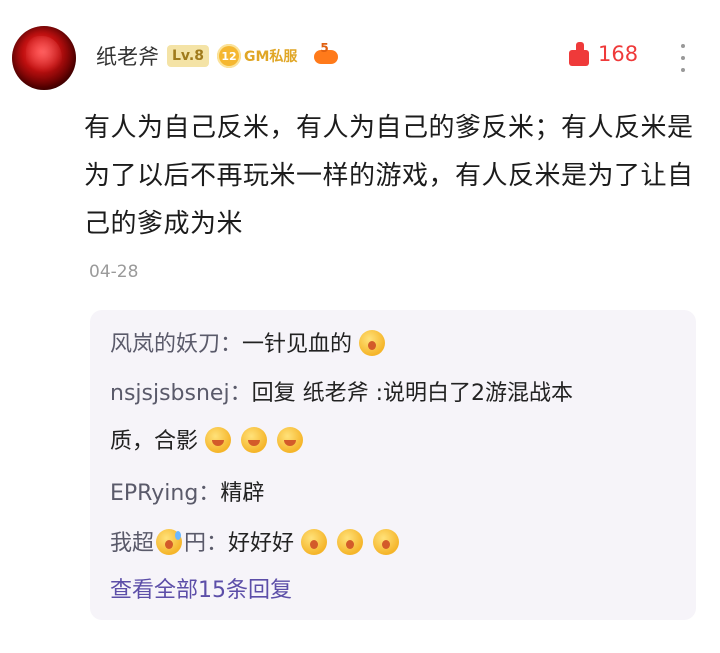 The image size is (720, 653). What do you see at coordinates (165, 344) in the screenshot?
I see `reply-author: 风岚的妖刀` at bounding box center [165, 344].